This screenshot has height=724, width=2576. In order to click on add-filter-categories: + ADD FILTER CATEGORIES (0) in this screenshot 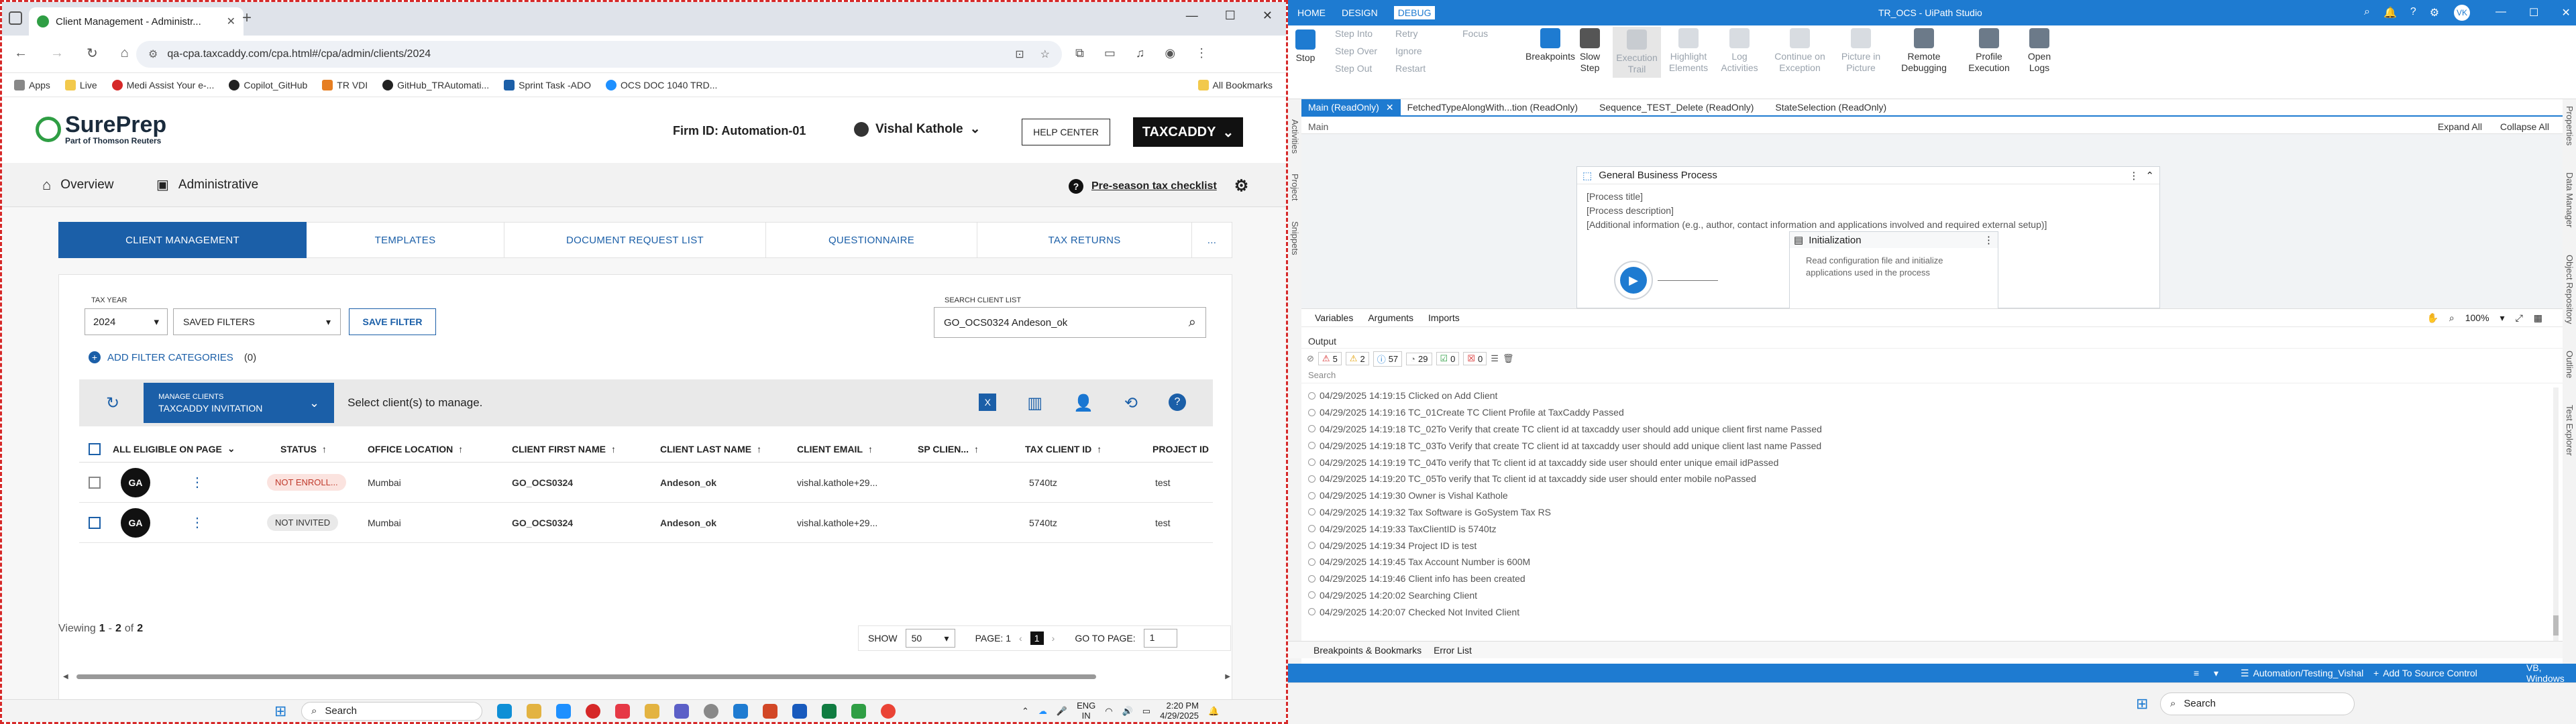, I will do `click(172, 357)`.